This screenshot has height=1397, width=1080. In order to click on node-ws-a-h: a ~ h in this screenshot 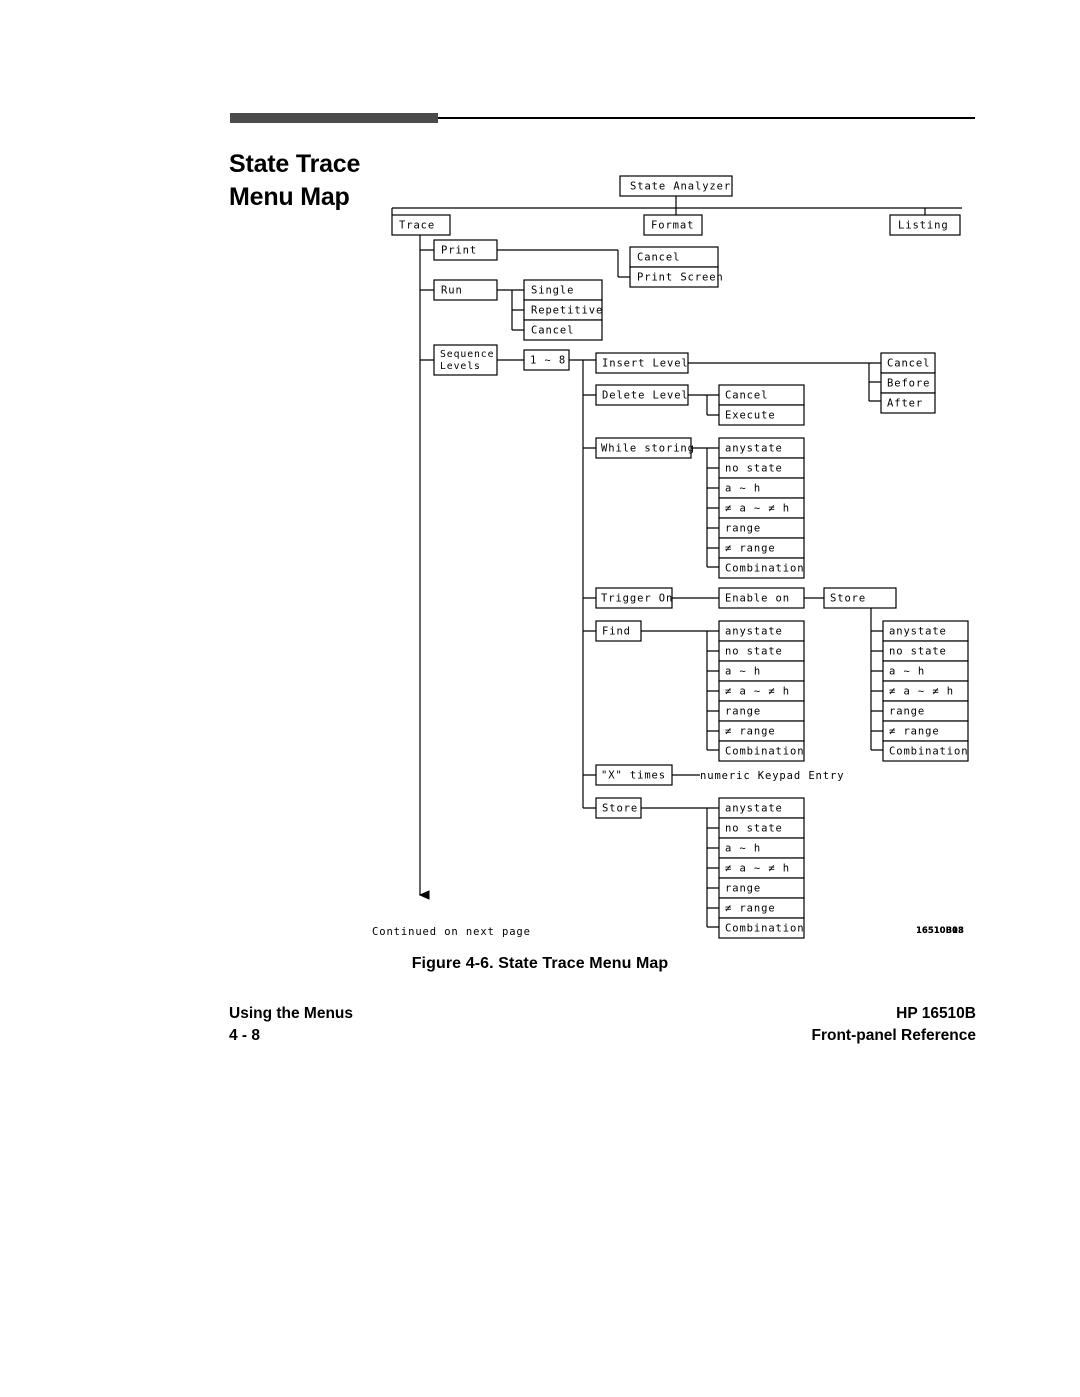, I will do `click(761, 488)`.